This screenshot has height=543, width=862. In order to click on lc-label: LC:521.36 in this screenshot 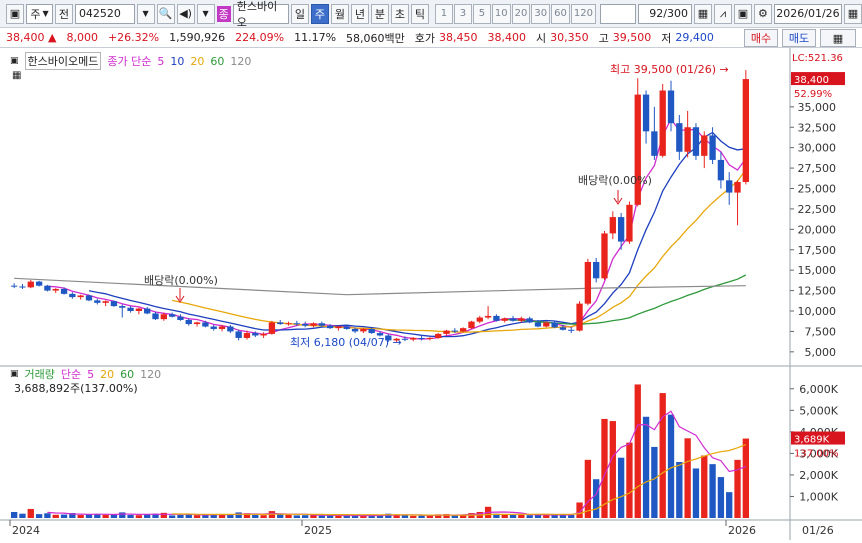, I will do `click(817, 58)`.